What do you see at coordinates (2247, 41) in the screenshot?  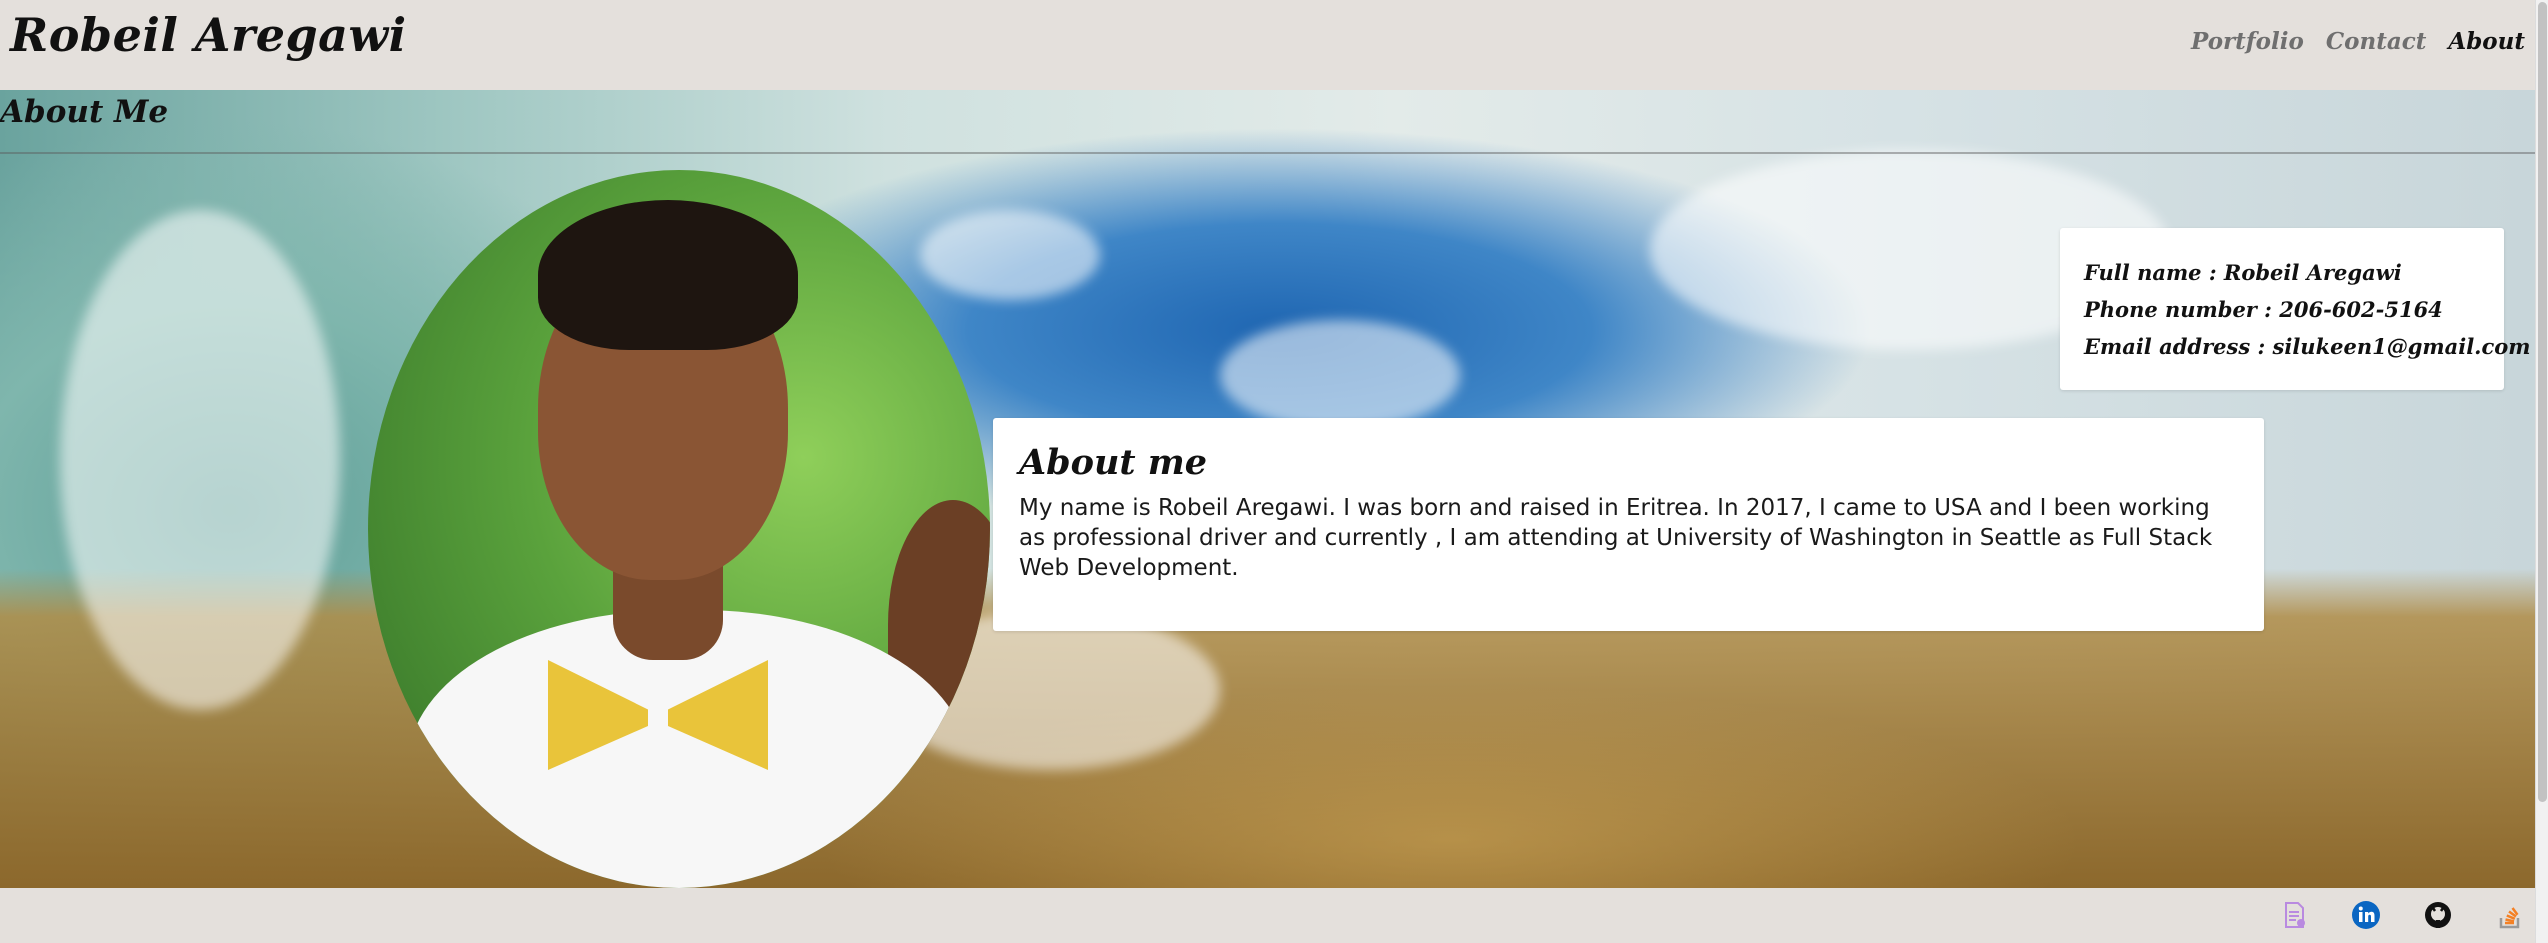 I see `nav-portfolio: Portfolio` at bounding box center [2247, 41].